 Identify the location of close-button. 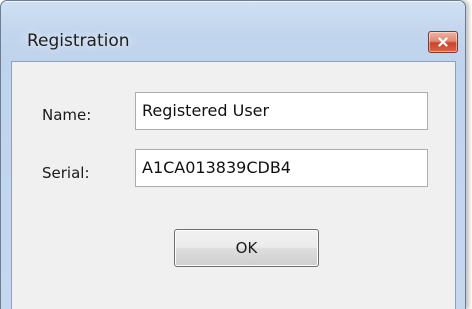
(443, 42).